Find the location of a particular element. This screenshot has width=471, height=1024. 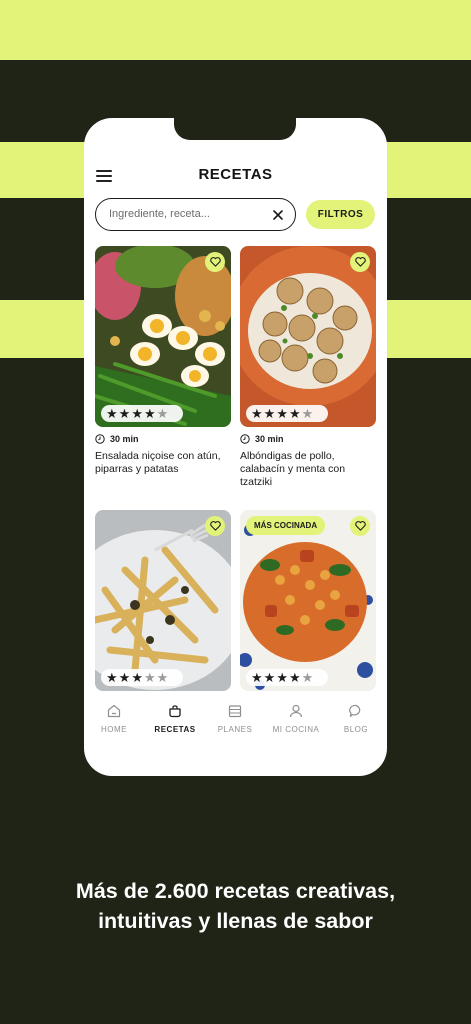

tab-label: HOME is located at coordinates (114, 729).